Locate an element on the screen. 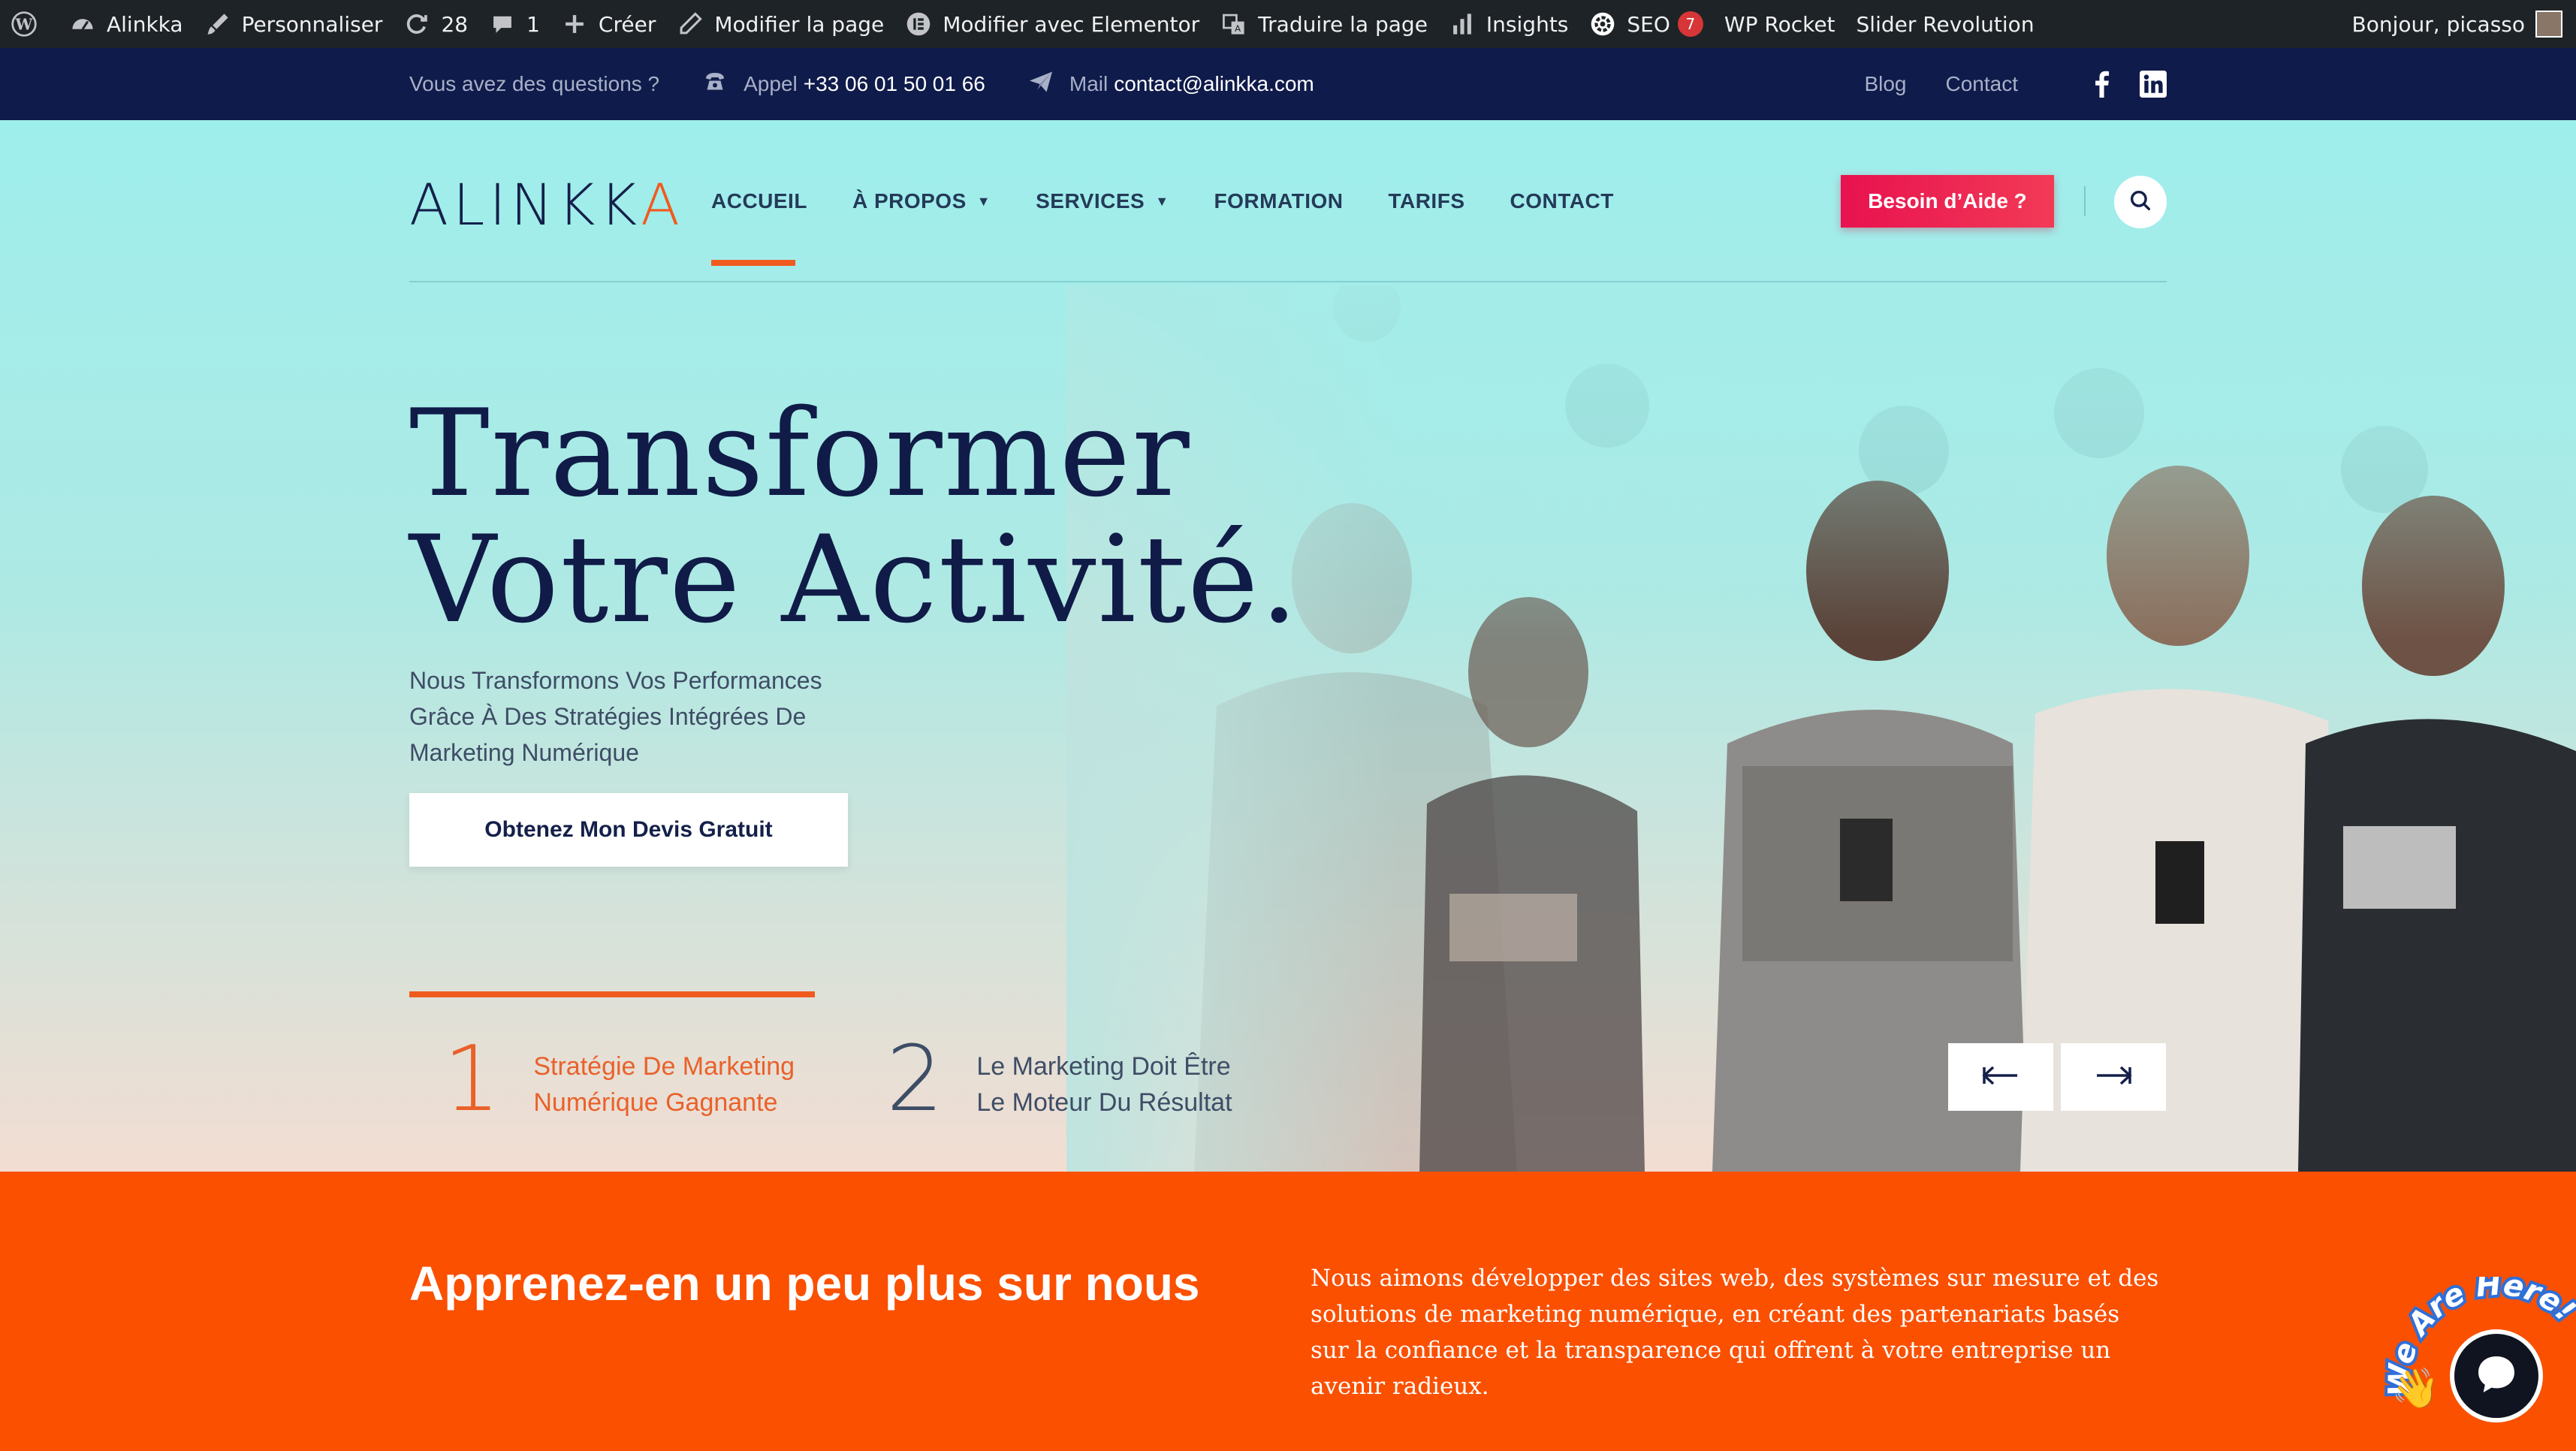  slide-label-line-2: Numérique Gagnante is located at coordinates (655, 1102).